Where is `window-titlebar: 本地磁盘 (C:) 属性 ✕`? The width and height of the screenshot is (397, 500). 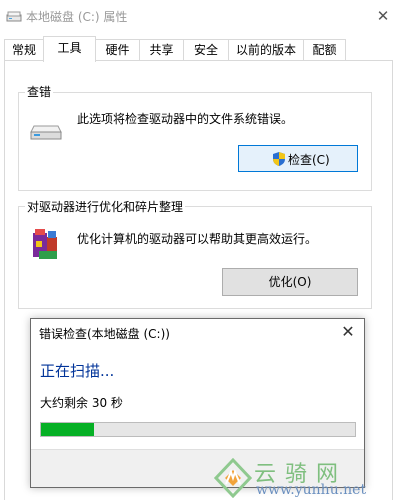 window-titlebar: 本地磁盘 (C:) 属性 ✕ is located at coordinates (198, 16).